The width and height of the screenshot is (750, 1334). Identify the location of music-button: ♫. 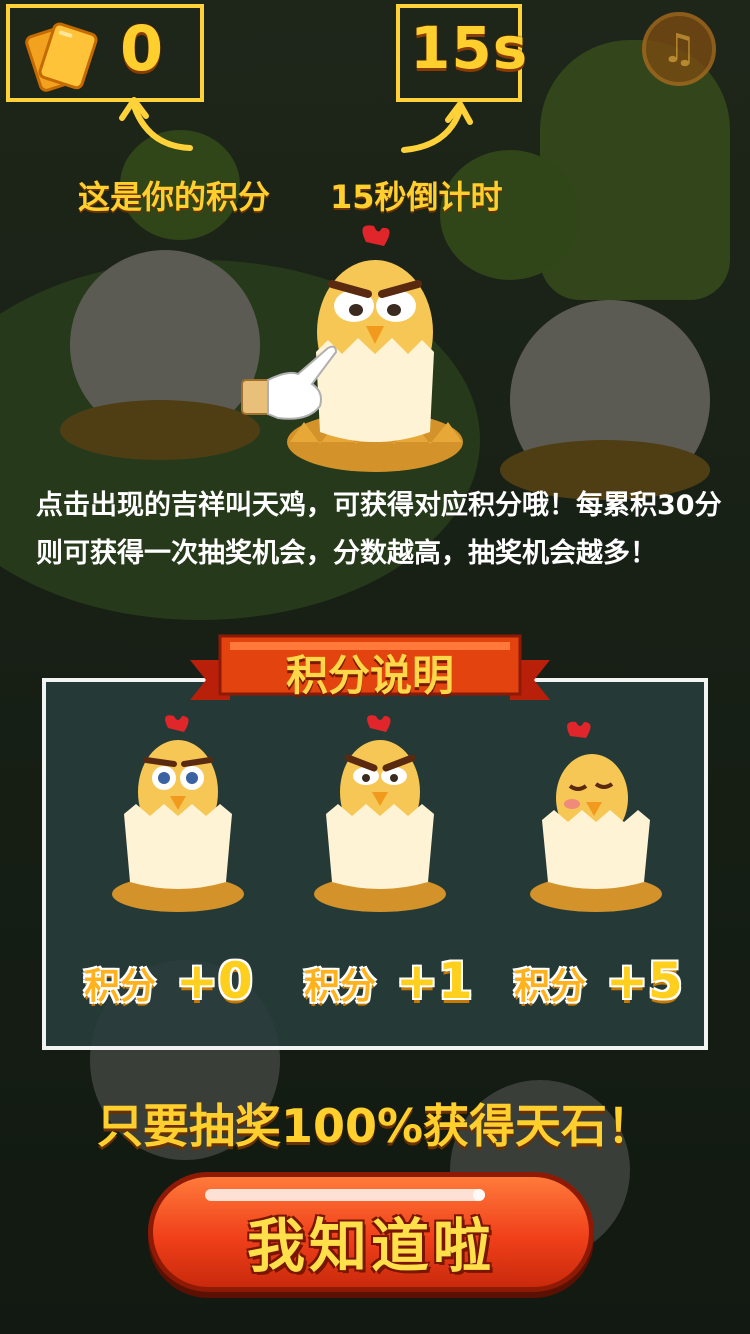
(679, 49).